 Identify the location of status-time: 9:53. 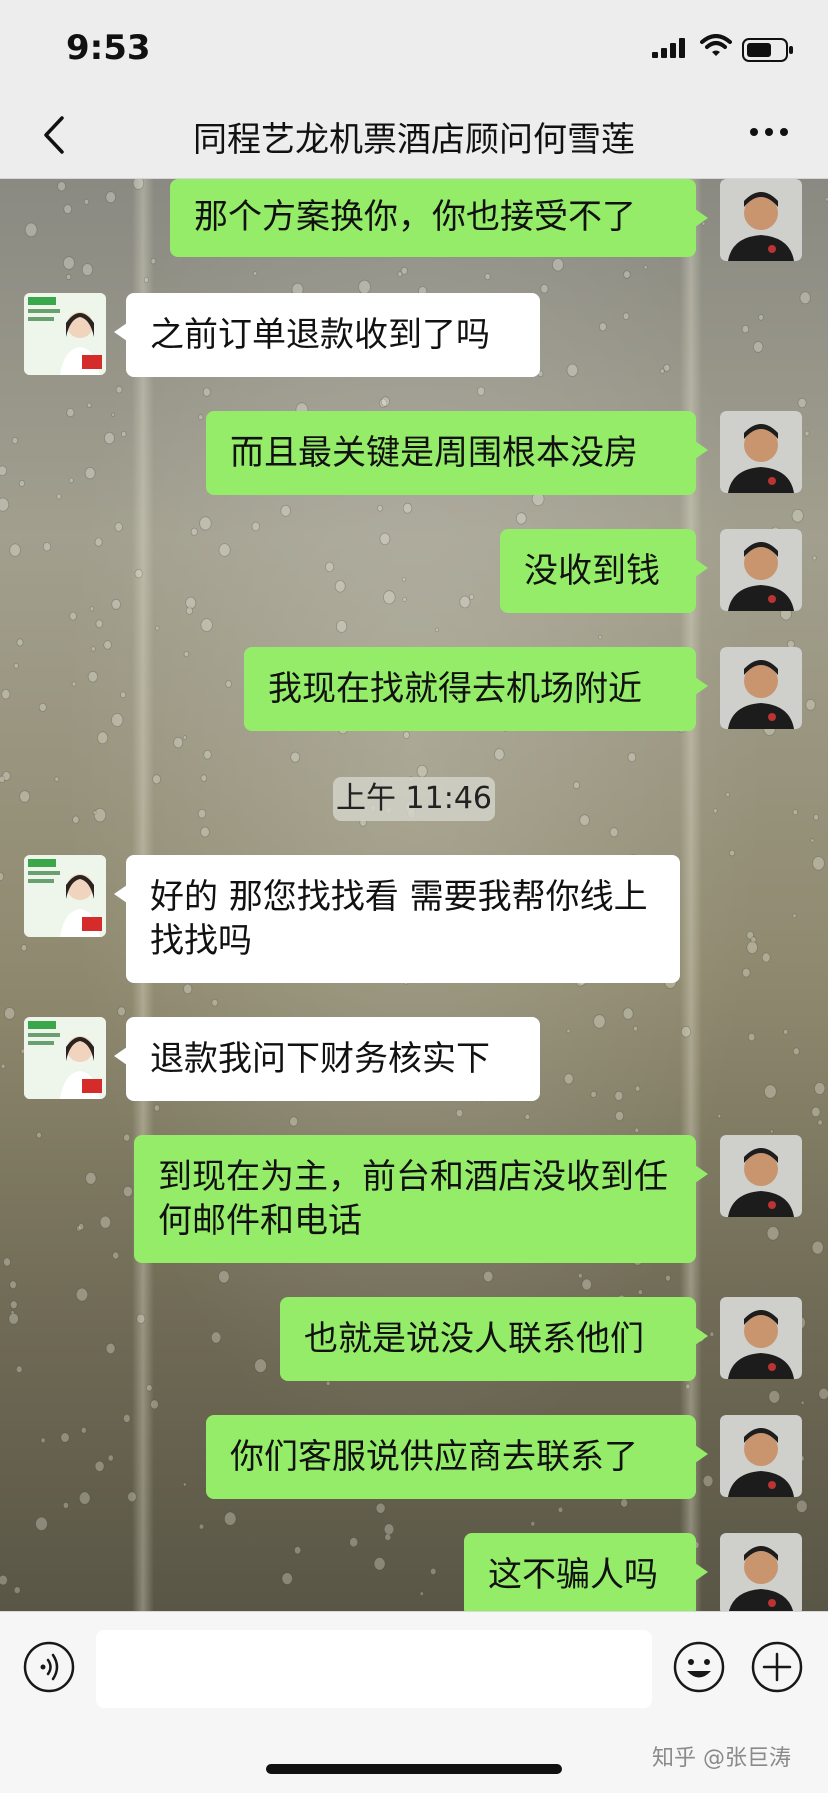
(108, 48).